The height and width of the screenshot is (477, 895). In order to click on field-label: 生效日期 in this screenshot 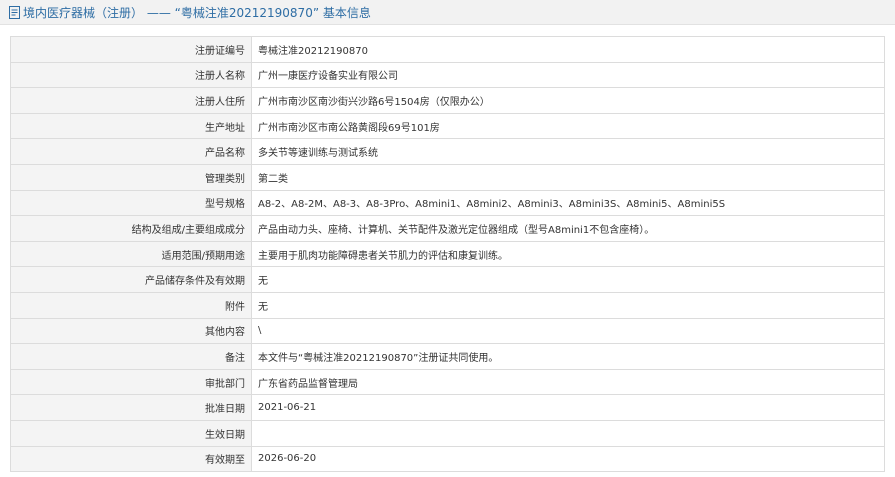, I will do `click(131, 433)`.